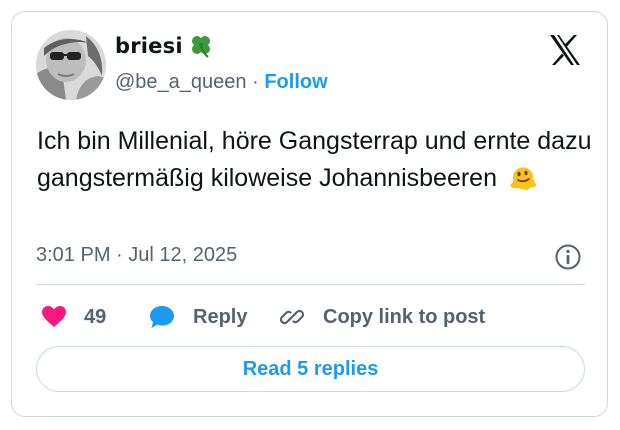 This screenshot has width=620, height=430. I want to click on info-icon, so click(568, 257).